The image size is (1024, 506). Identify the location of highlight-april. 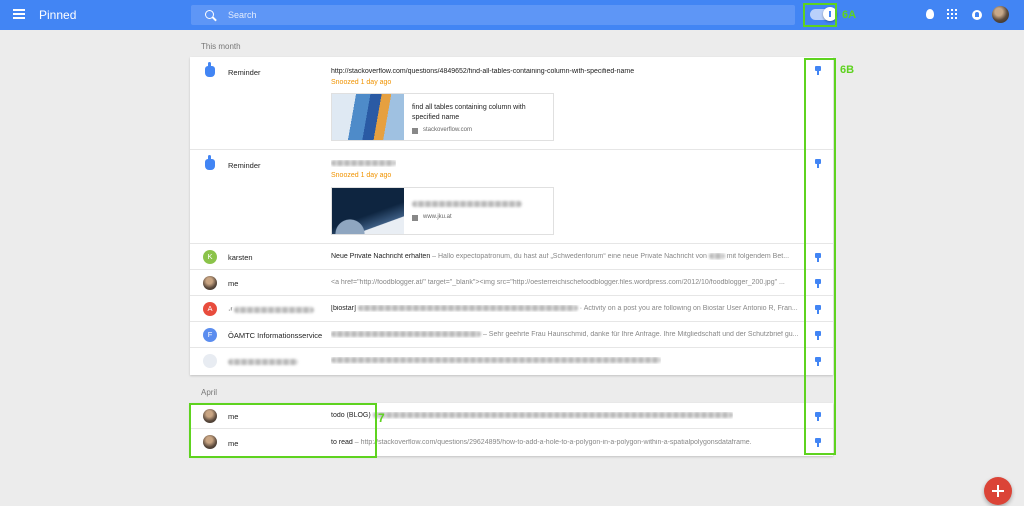
(283, 430).